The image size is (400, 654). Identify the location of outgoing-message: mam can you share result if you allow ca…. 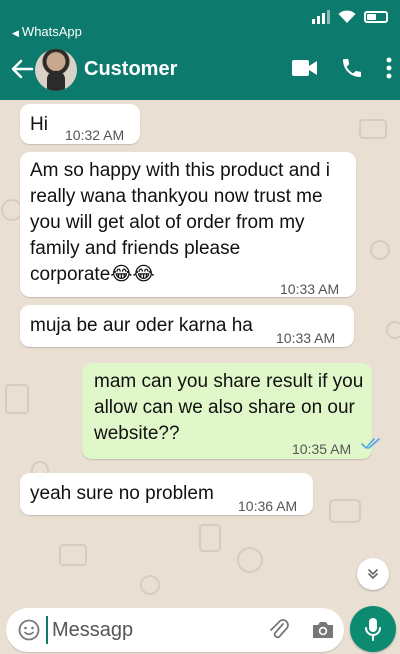
(231, 411).